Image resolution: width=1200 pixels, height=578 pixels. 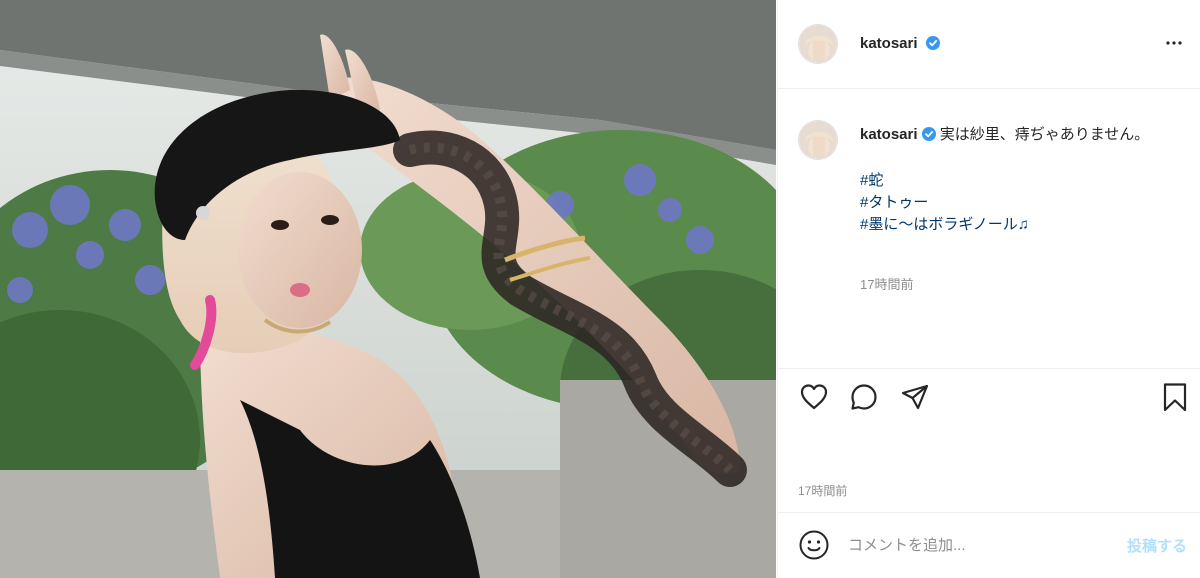 What do you see at coordinates (1175, 399) in the screenshot?
I see `bookmark-icon` at bounding box center [1175, 399].